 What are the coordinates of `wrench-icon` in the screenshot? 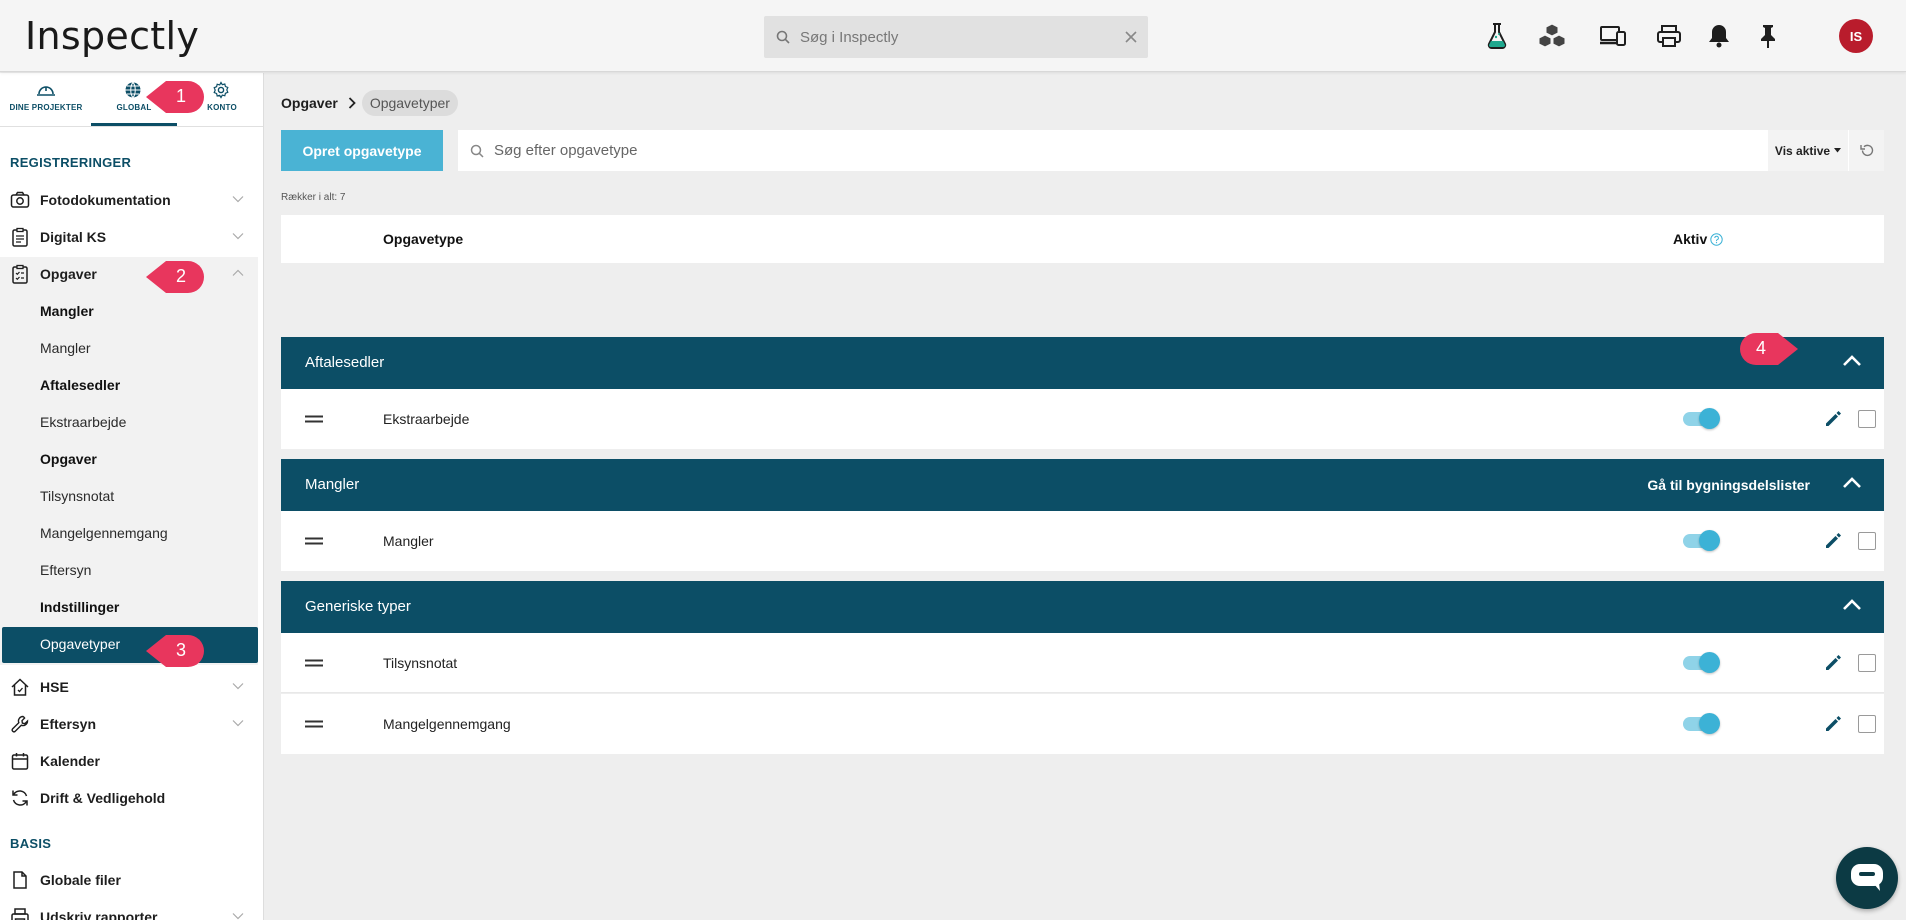 It's located at (20, 724).